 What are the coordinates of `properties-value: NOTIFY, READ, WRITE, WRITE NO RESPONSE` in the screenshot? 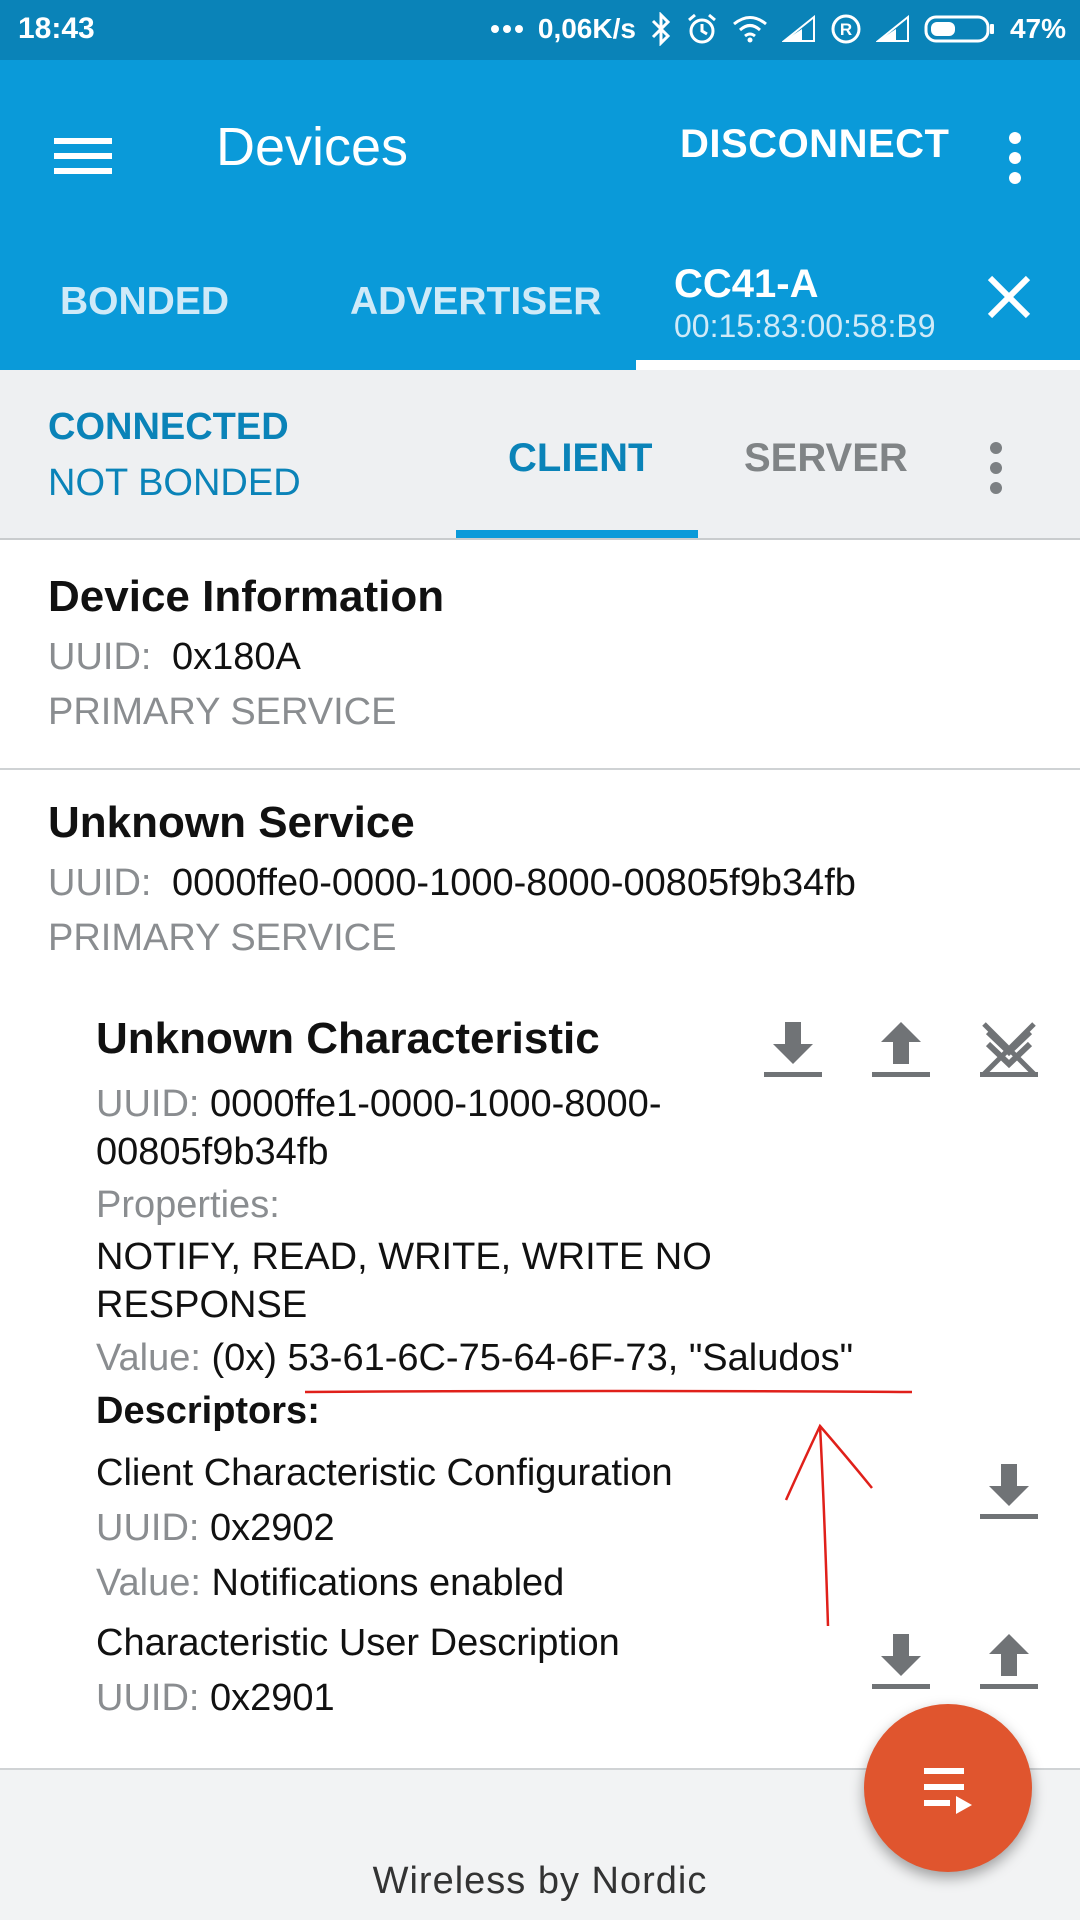 It's located at (476, 1281).